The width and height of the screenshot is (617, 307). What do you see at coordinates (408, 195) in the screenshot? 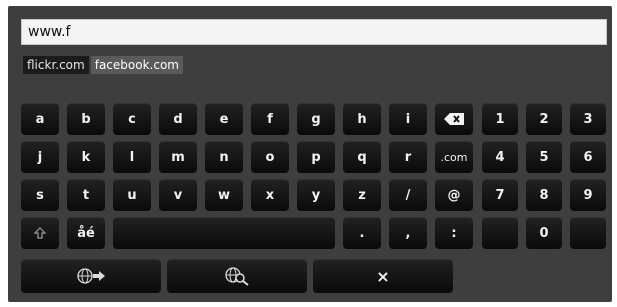
I see `key-slash: /` at bounding box center [408, 195].